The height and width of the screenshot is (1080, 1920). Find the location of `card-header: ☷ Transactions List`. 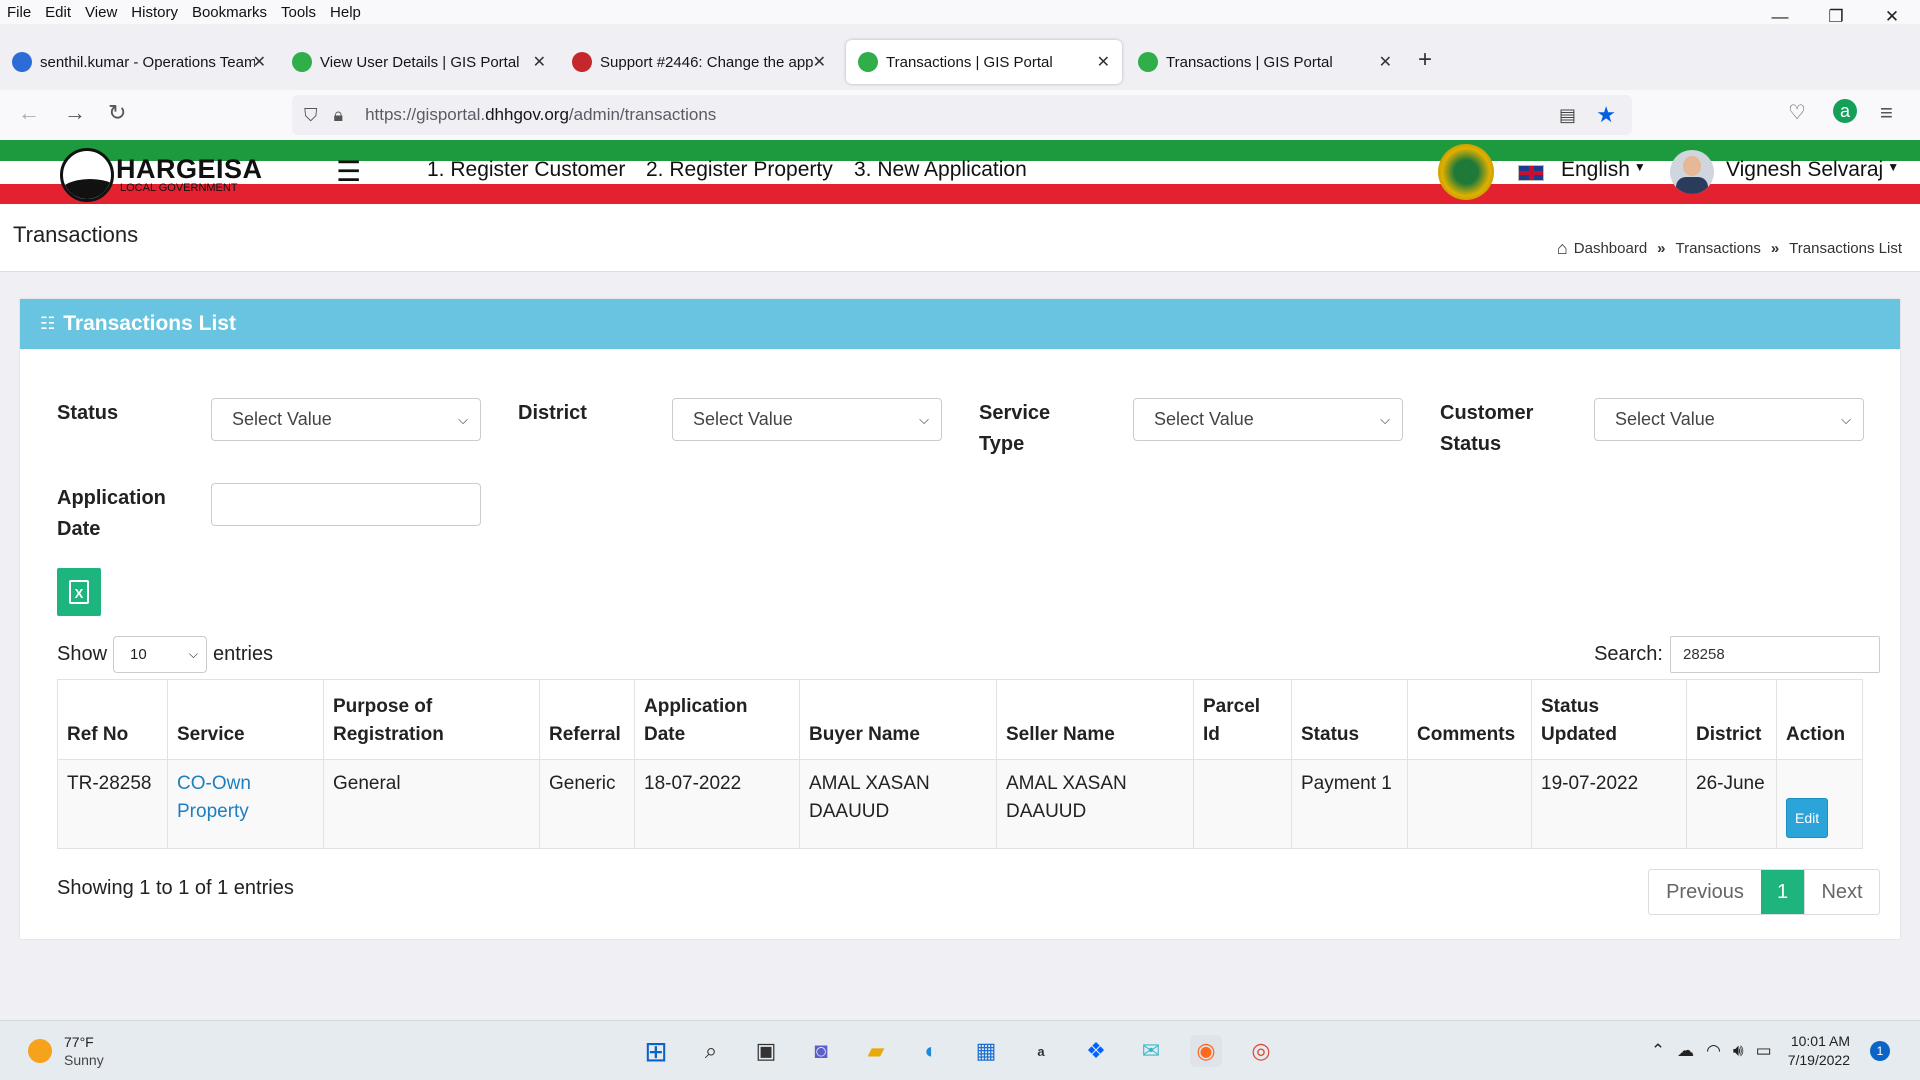

card-header: ☷ Transactions List is located at coordinates (960, 324).